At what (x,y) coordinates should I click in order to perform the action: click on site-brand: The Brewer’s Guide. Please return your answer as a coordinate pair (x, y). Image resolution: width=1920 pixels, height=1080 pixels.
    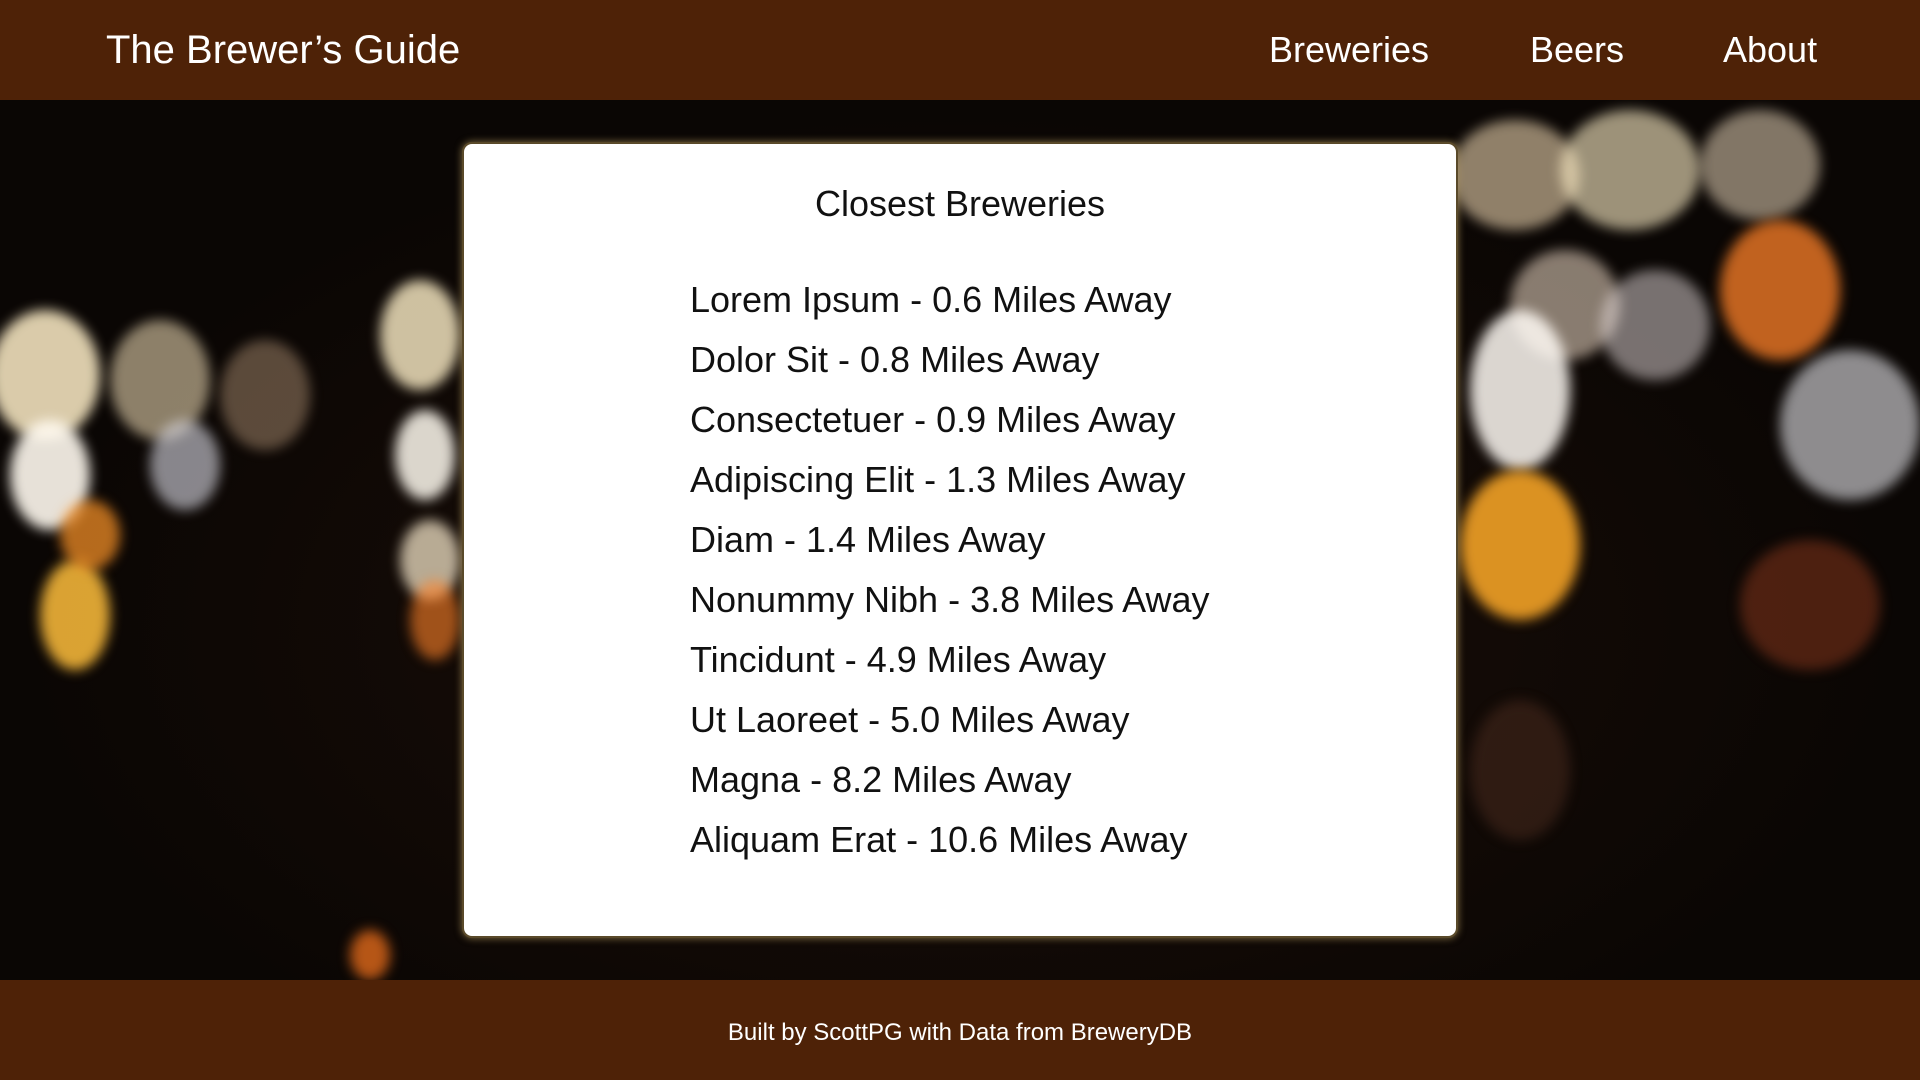
    Looking at the image, I should click on (283, 50).